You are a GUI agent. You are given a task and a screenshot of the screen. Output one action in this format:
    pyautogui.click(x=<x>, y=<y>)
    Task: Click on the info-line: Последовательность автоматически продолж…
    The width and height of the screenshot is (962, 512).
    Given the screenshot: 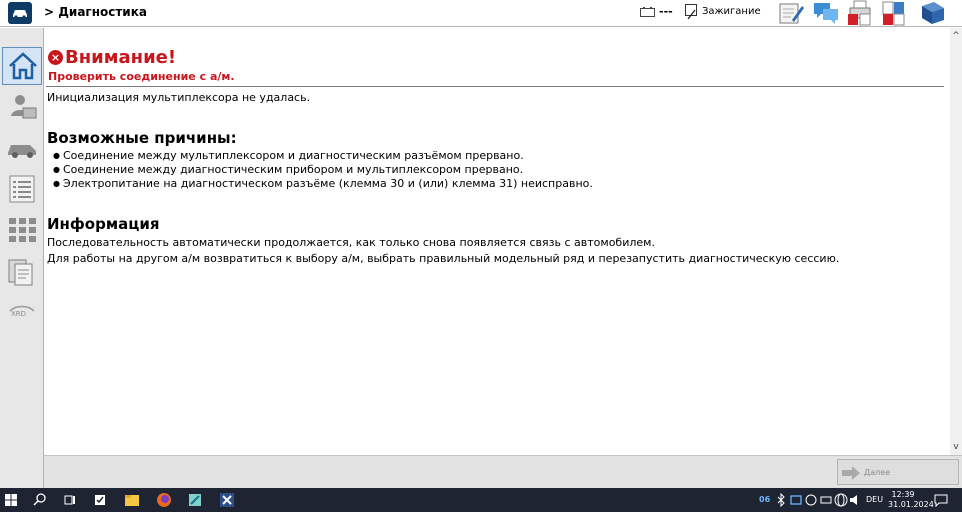 What is the action you would take?
    pyautogui.click(x=351, y=242)
    